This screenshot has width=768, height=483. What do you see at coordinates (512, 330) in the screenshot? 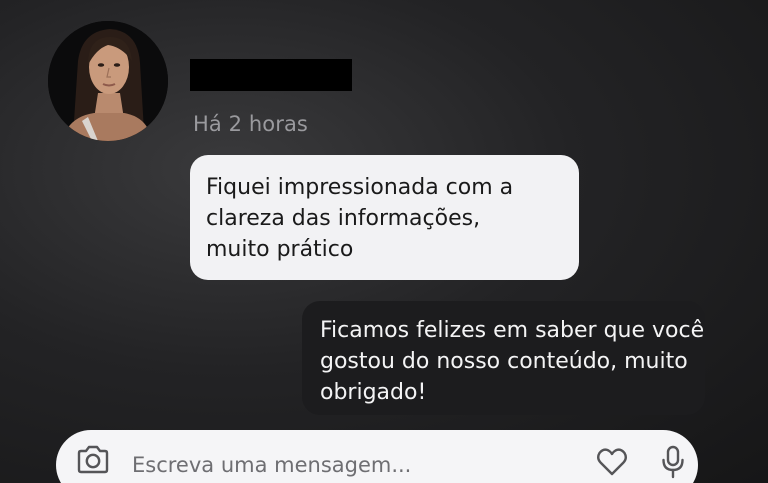
I see `message-text-line: Ficamos felizes em saber que você` at bounding box center [512, 330].